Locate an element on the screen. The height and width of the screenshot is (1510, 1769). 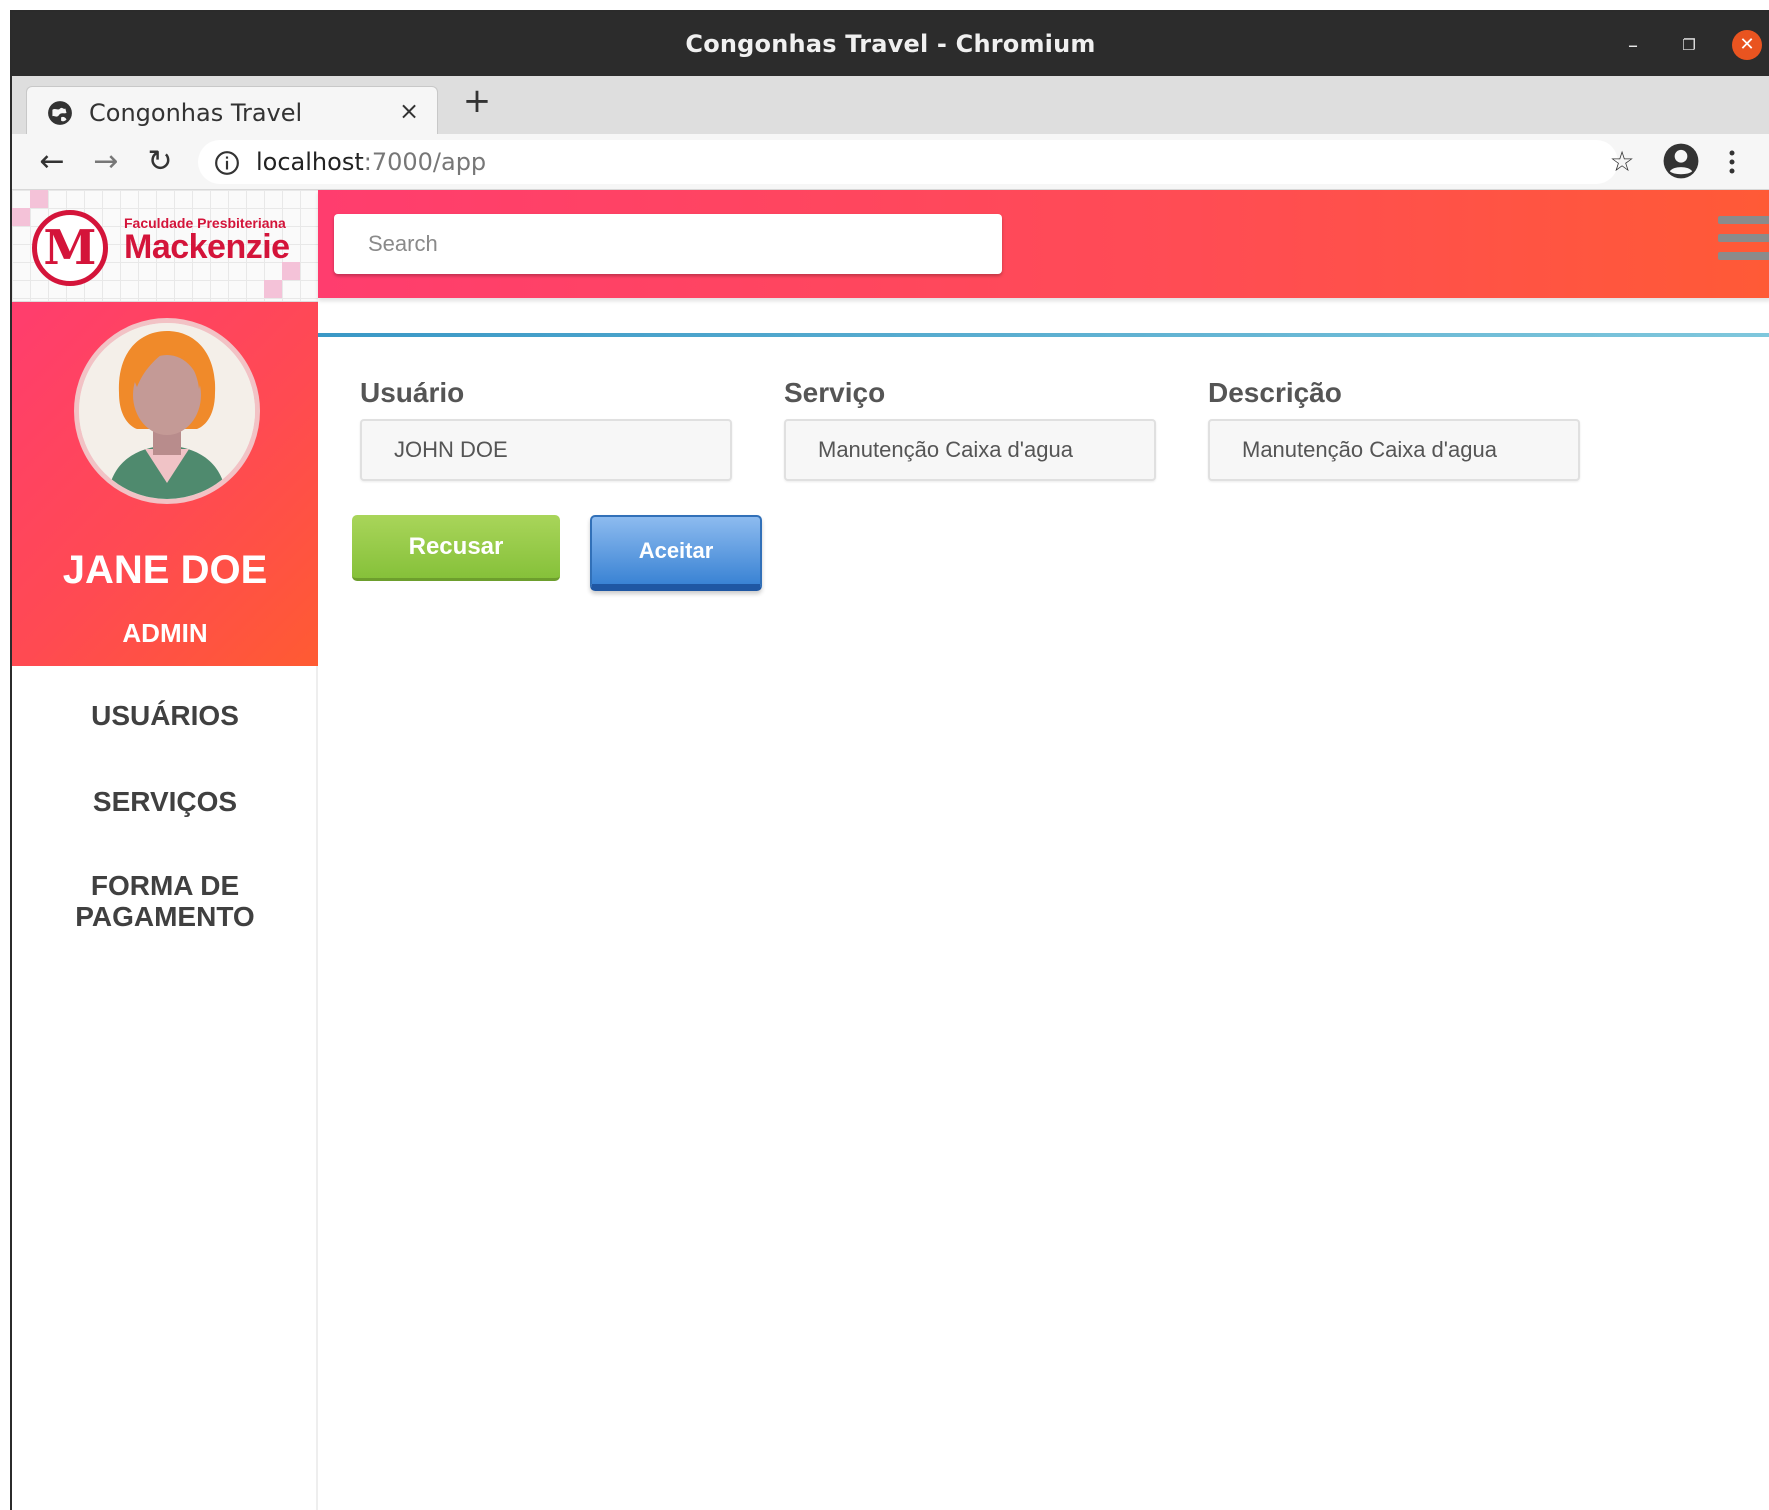
profile-card: JANE DOE ADMIN is located at coordinates (165, 484).